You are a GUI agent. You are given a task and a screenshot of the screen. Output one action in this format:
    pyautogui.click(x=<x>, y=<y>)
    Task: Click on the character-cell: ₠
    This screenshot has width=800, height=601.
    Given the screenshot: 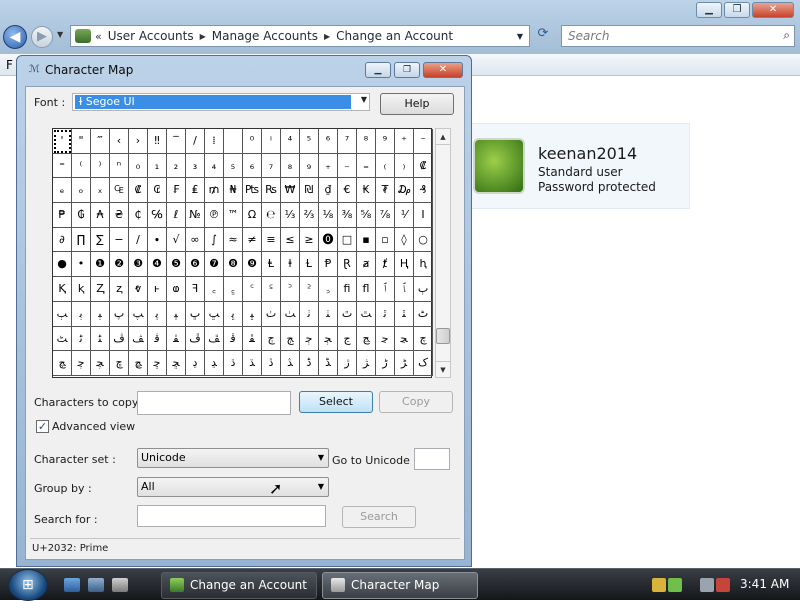 What is the action you would take?
    pyautogui.click(x=119, y=191)
    